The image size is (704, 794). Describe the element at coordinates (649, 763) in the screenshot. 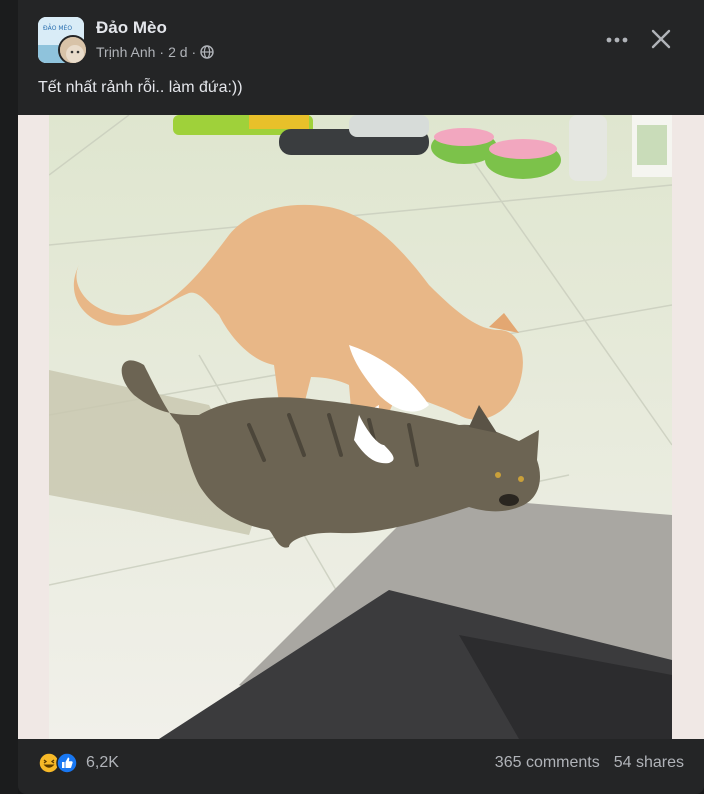

I see `shares-count: 54 shares` at that location.